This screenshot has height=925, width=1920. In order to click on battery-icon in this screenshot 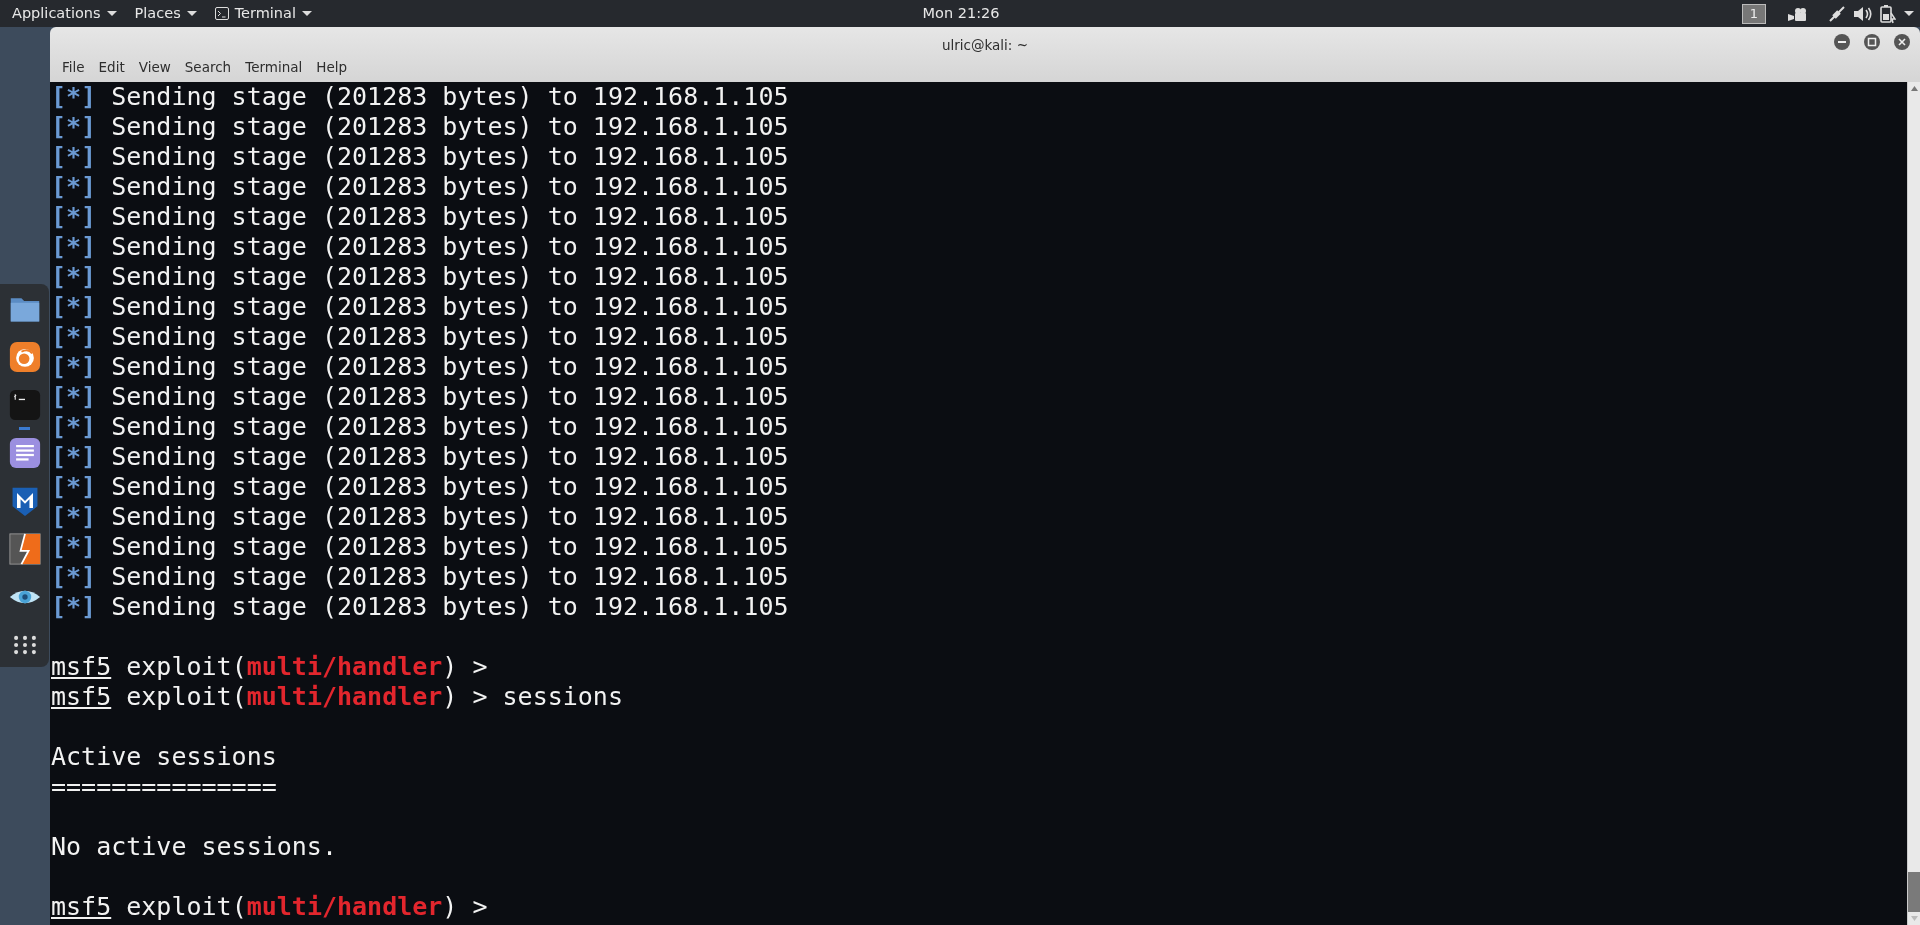, I will do `click(1888, 13)`.